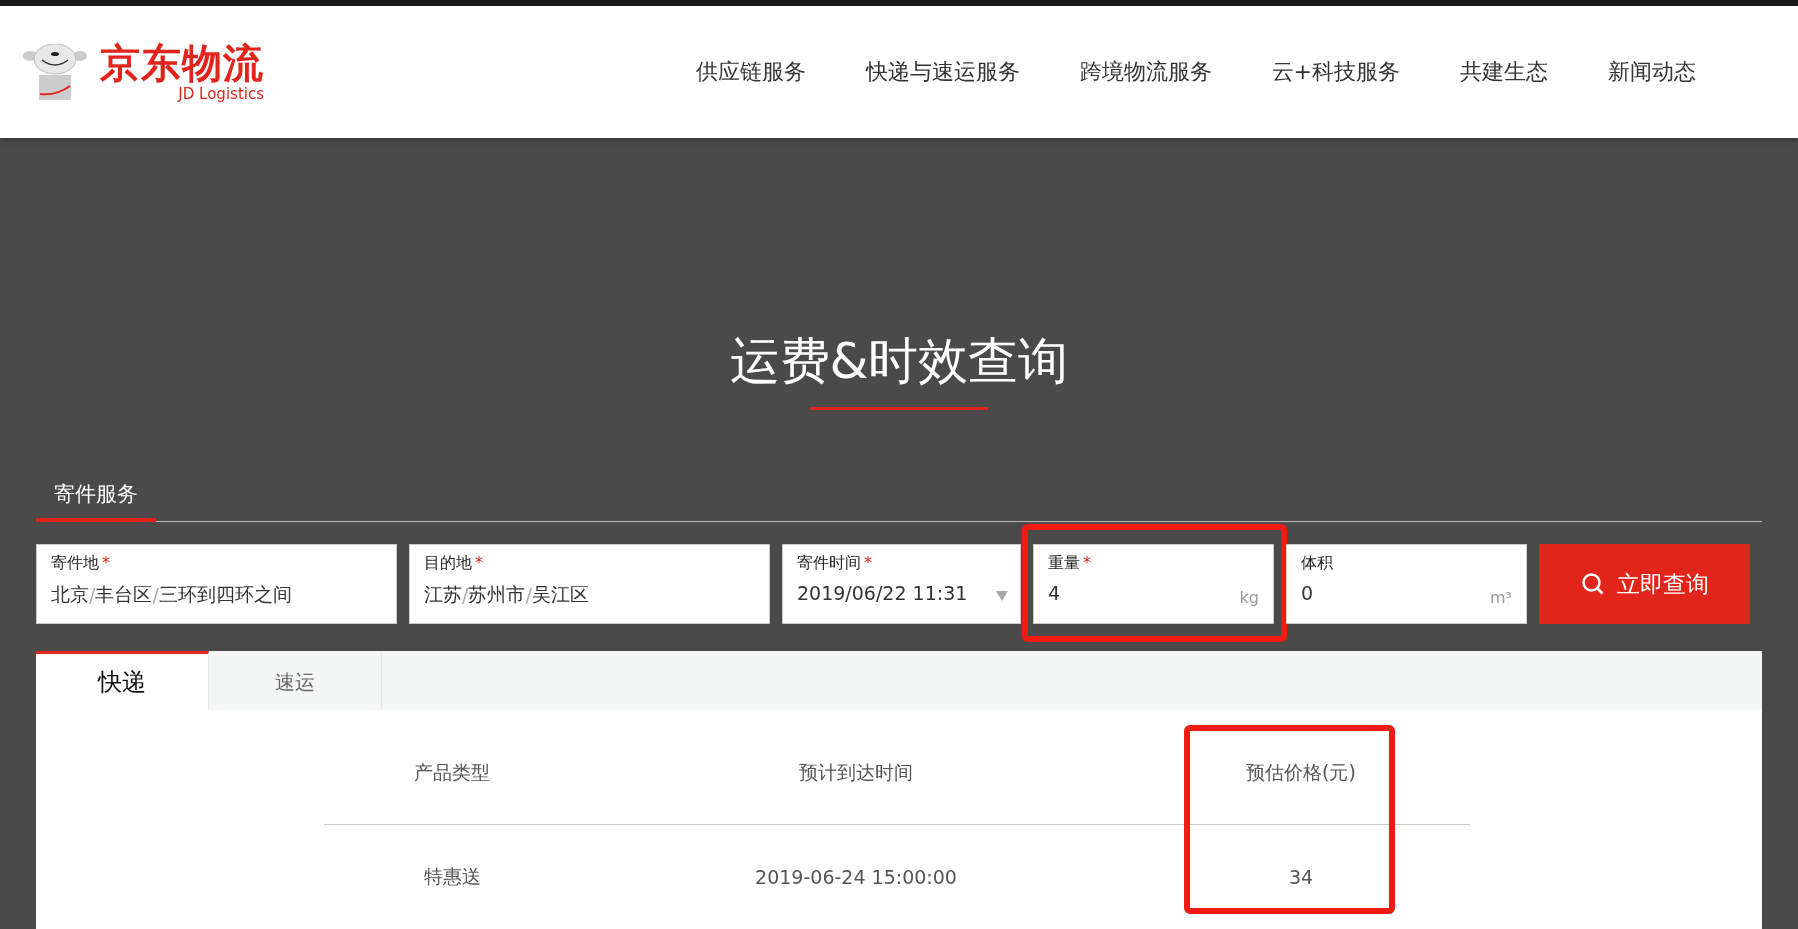 This screenshot has width=1798, height=929. I want to click on field-value: 江苏/苏州市/吴江区, so click(506, 595).